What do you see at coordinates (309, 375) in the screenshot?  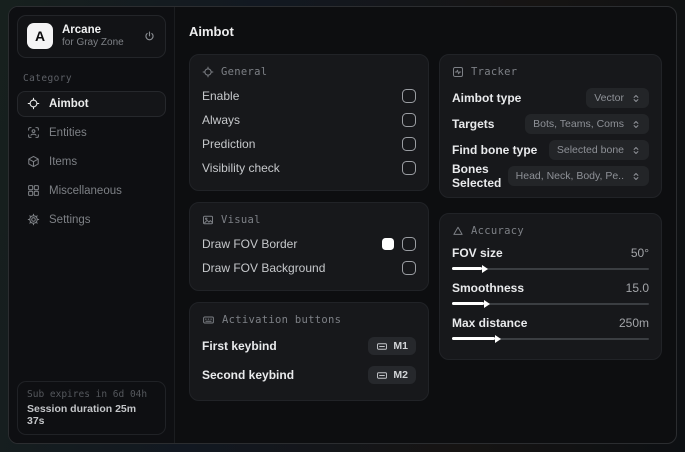 I see `keybind-row-second: Second keybind M2` at bounding box center [309, 375].